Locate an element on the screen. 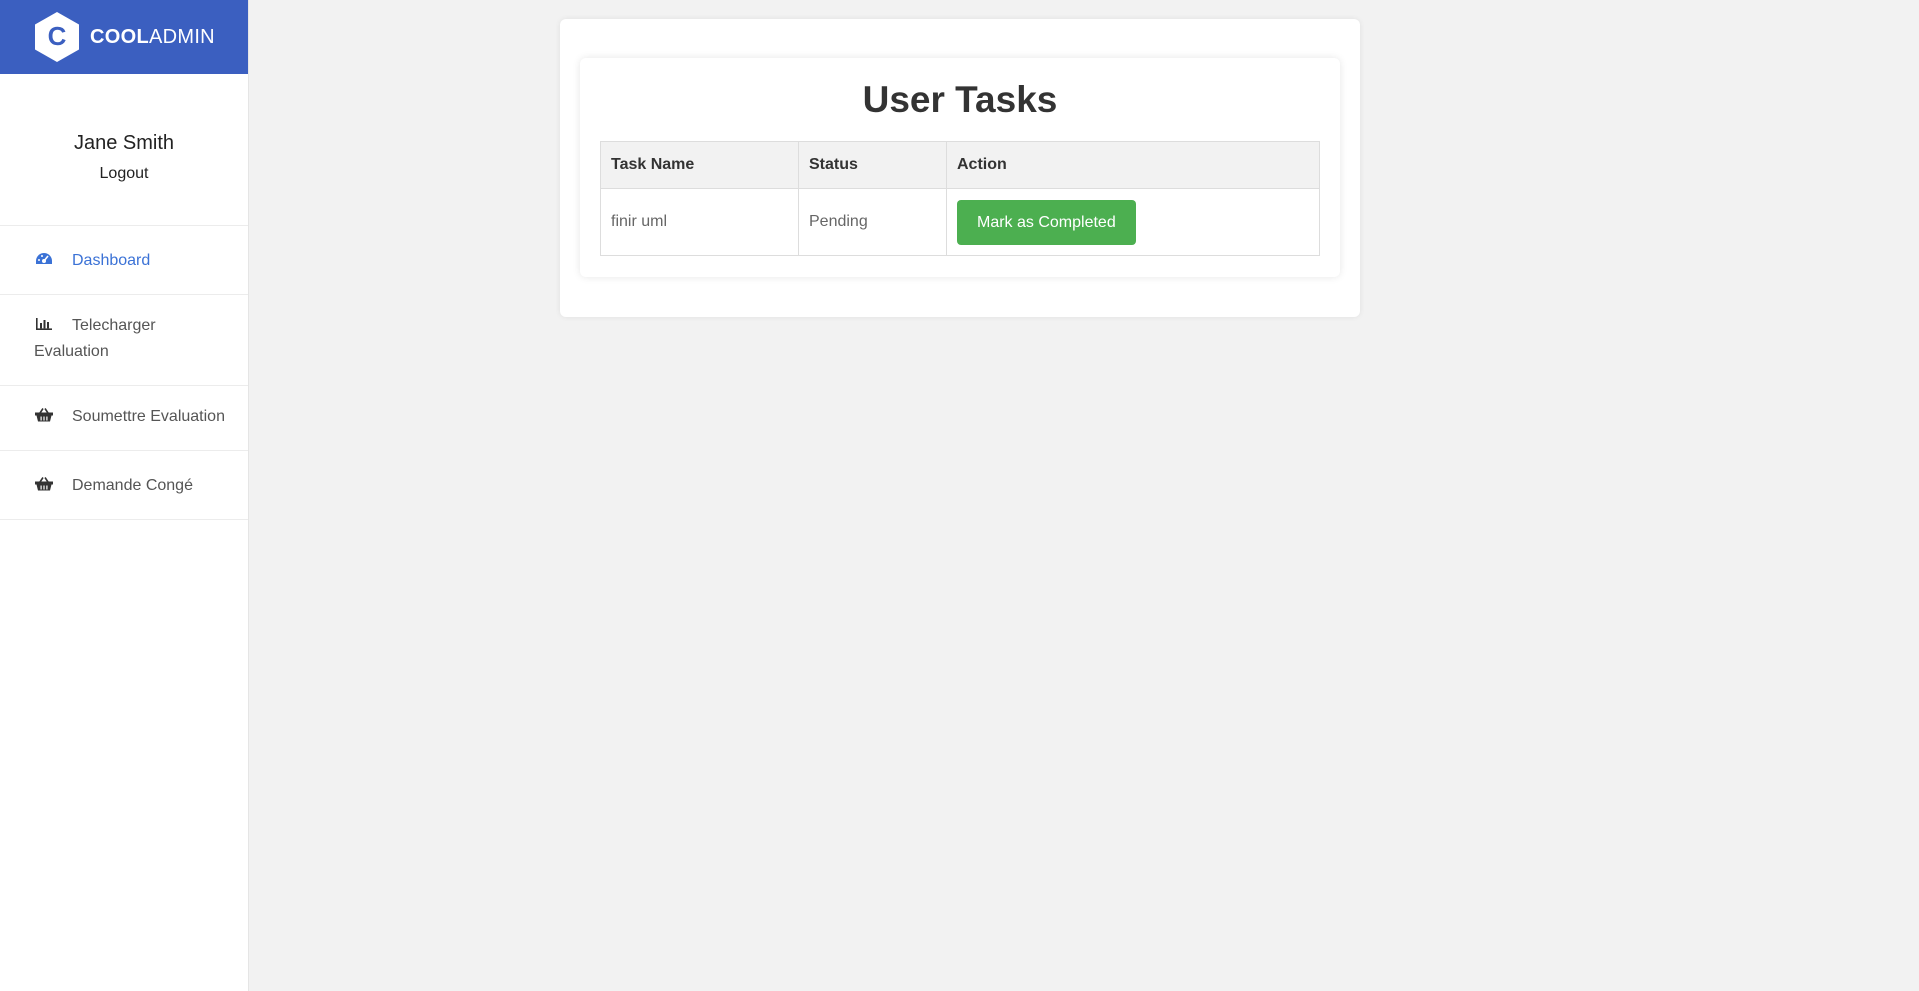 This screenshot has height=991, width=1919. column-header-task-name: Task Name is located at coordinates (699, 165).